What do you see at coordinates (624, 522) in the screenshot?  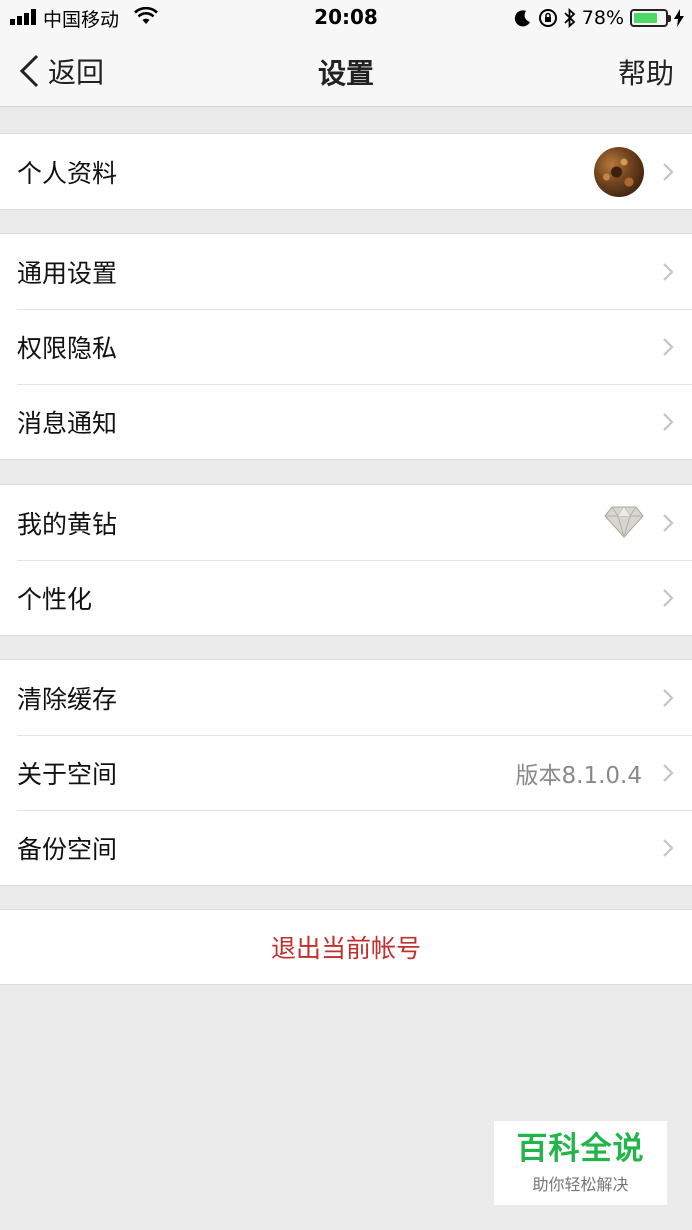 I see `diamond-icon` at bounding box center [624, 522].